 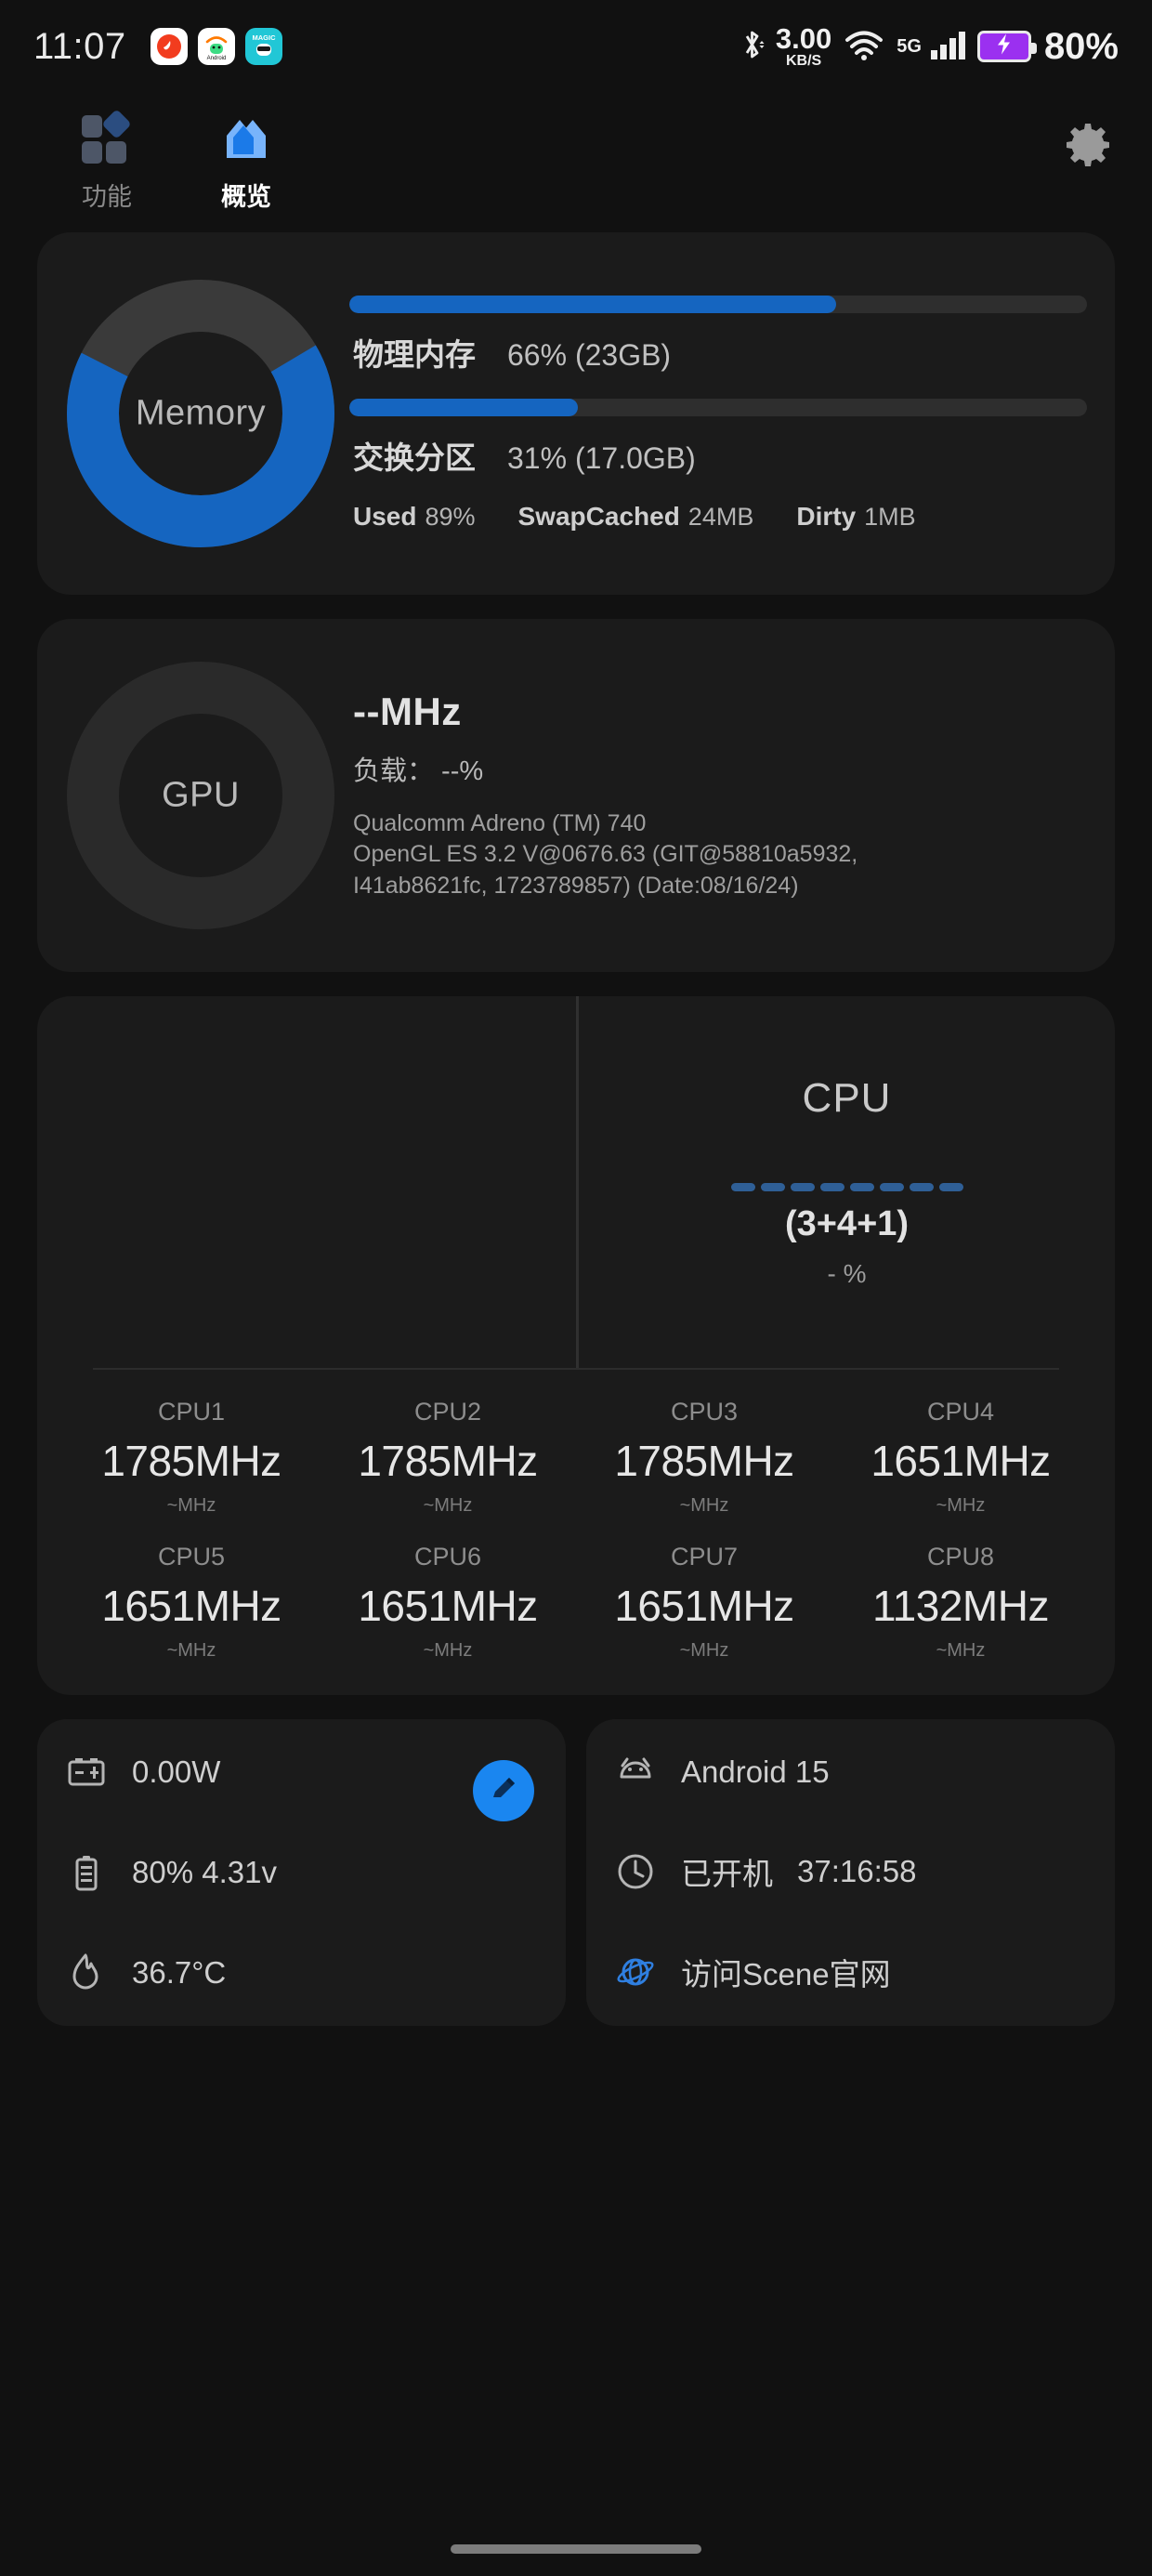 I want to click on cpu-core: CPU2 1785MHz ~MHz, so click(x=448, y=1457).